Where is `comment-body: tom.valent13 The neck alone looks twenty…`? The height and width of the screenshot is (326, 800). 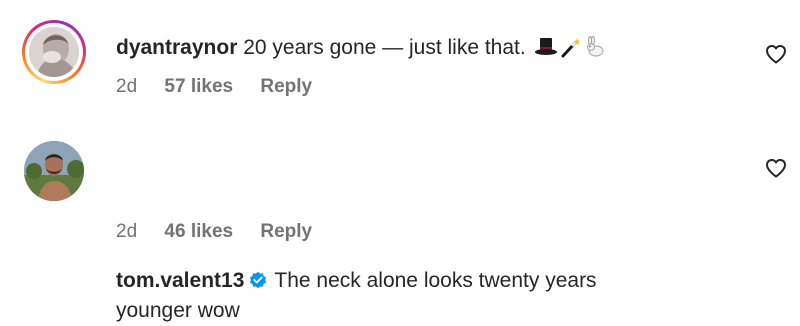 comment-body: tom.valent13 The neck alone looks twenty… is located at coordinates (416, 296).